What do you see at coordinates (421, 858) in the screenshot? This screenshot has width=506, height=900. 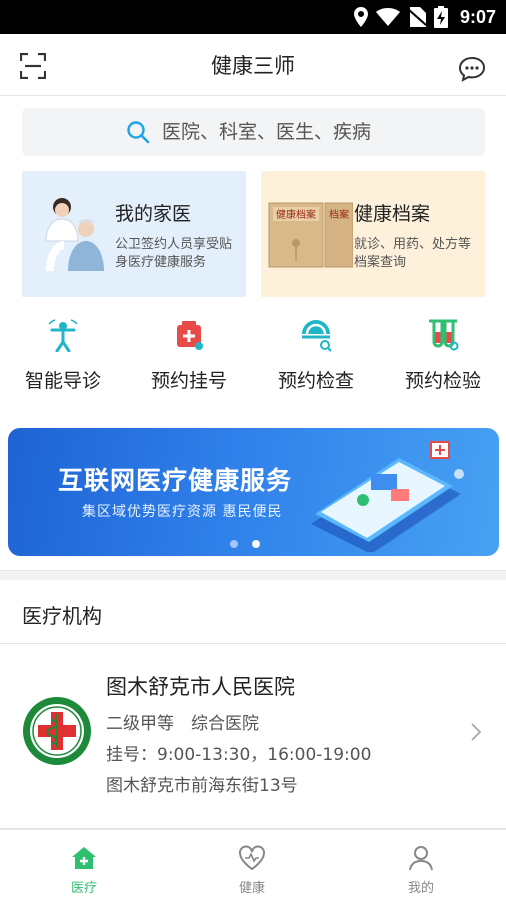 I see `user-icon` at bounding box center [421, 858].